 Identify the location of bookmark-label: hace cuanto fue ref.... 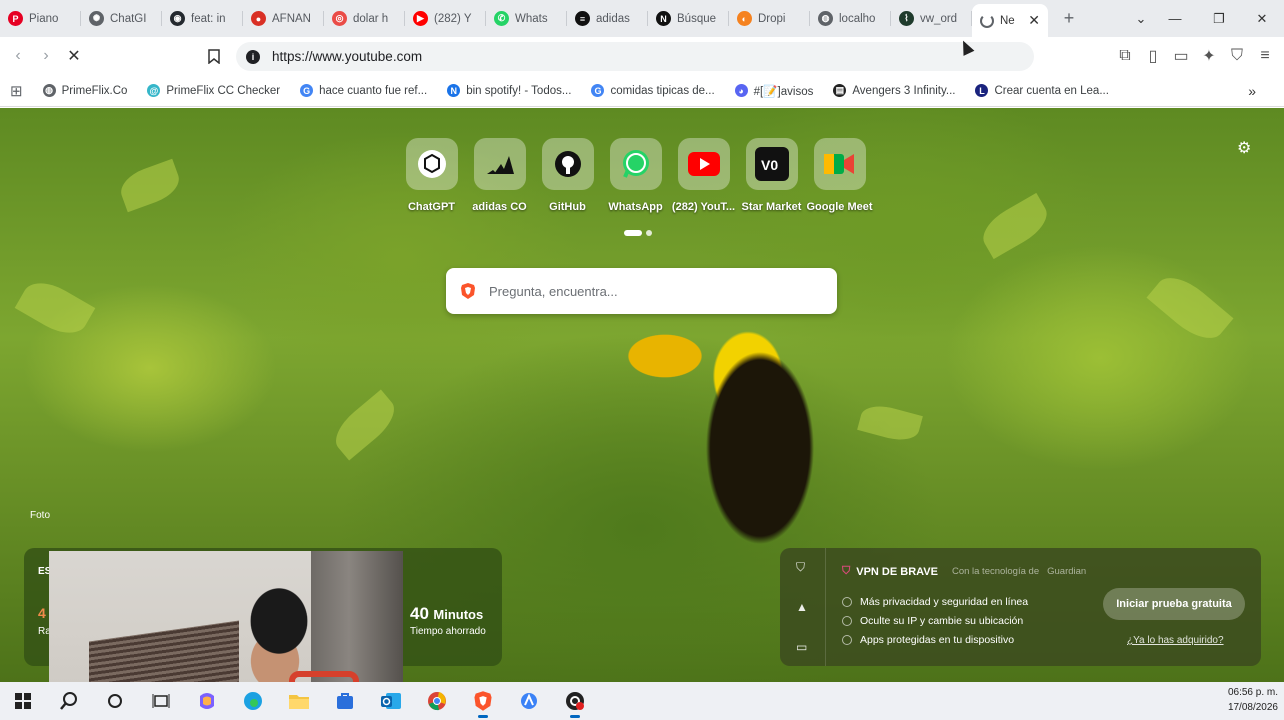
(373, 90).